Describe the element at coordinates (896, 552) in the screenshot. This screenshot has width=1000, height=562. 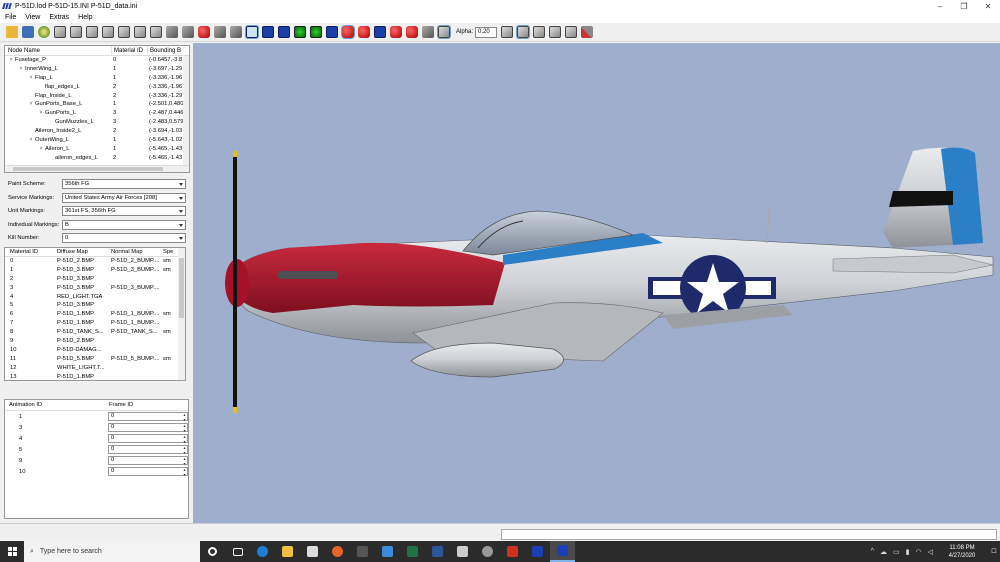
I see `network-icon: ▭` at that location.